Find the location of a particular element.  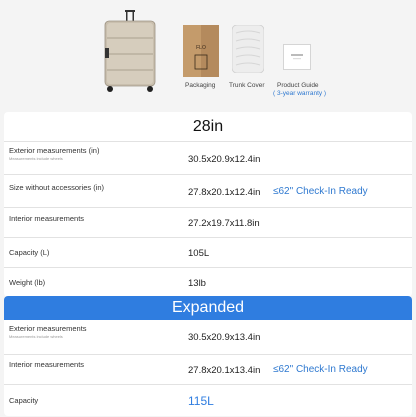

table-row: Interior measurements 27.2x19.7x11.8in is located at coordinates (208, 222).